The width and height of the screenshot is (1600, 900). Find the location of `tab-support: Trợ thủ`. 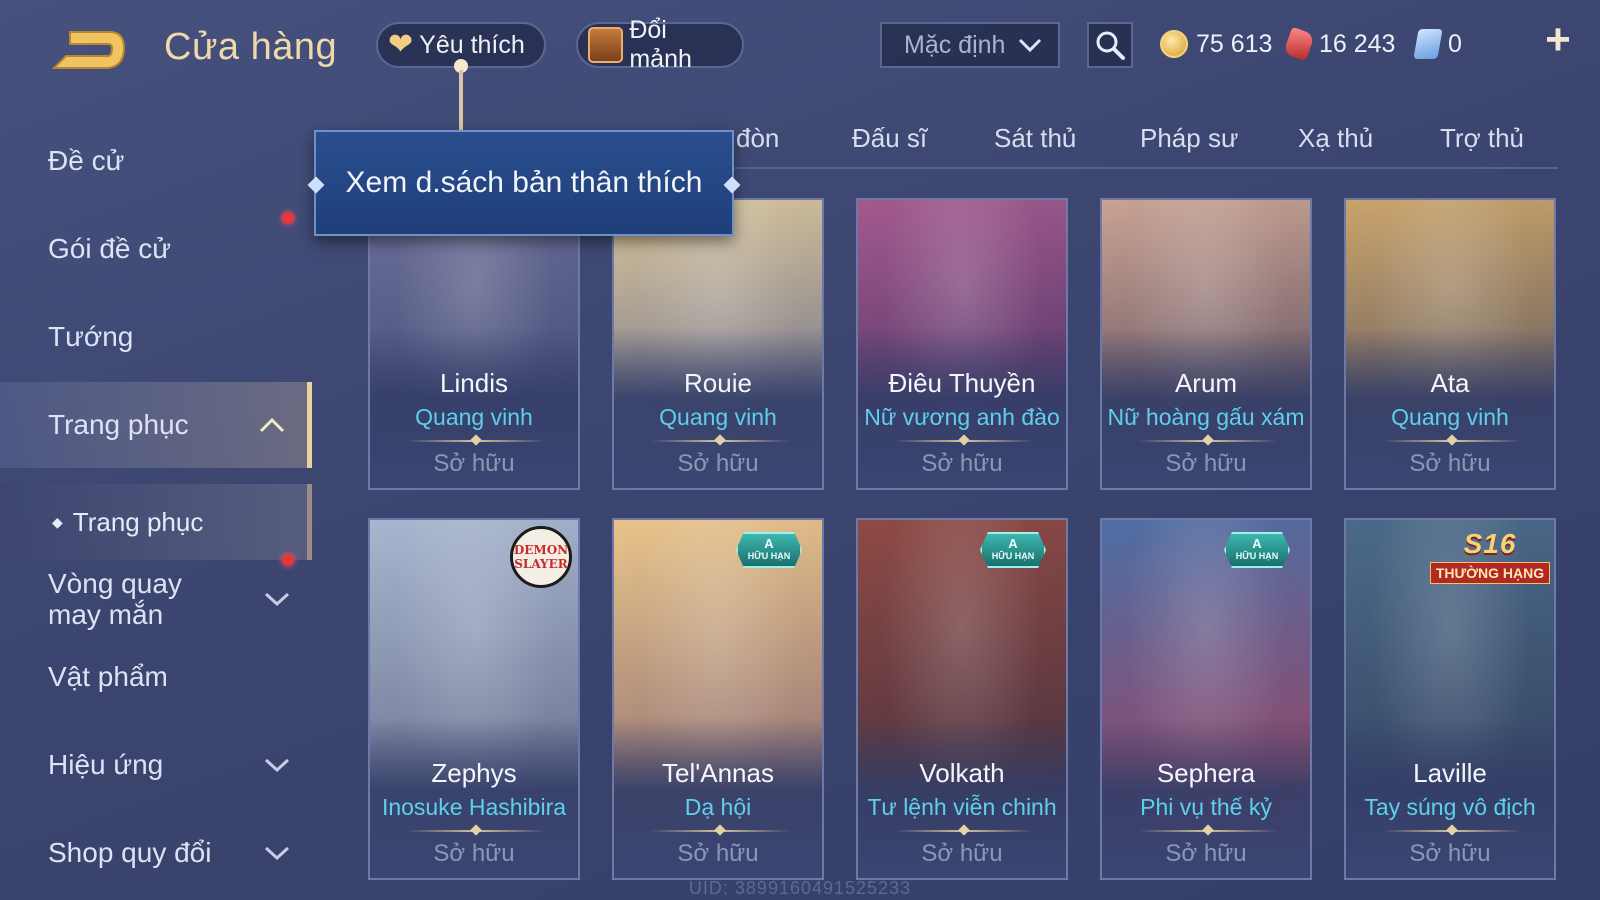

tab-support: Trợ thủ is located at coordinates (1482, 138).